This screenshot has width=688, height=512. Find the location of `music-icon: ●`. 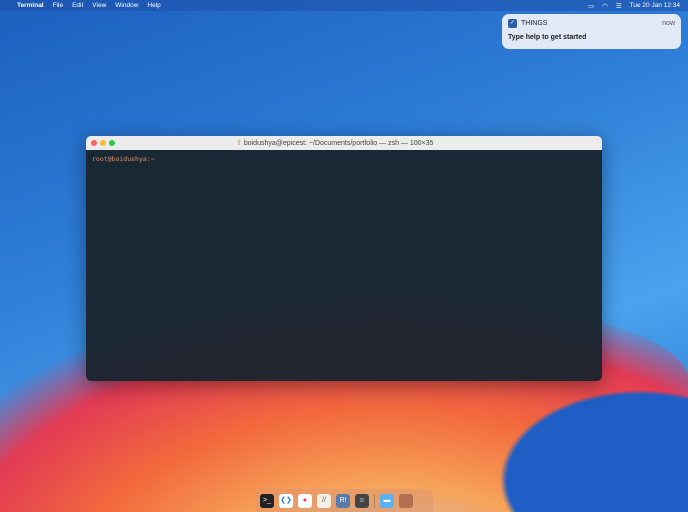

music-icon: ● is located at coordinates (305, 500).